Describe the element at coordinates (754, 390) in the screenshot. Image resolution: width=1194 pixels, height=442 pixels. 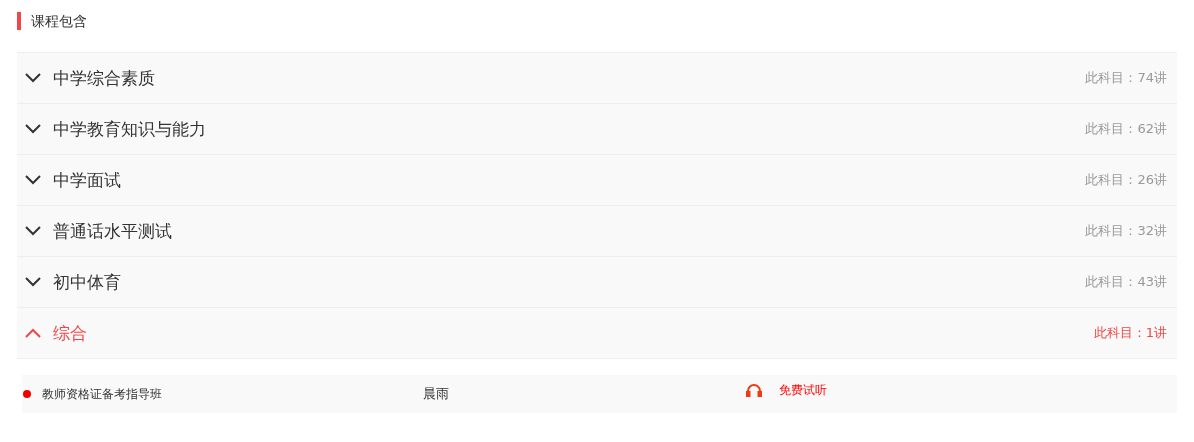
I see `headphones-icon` at that location.